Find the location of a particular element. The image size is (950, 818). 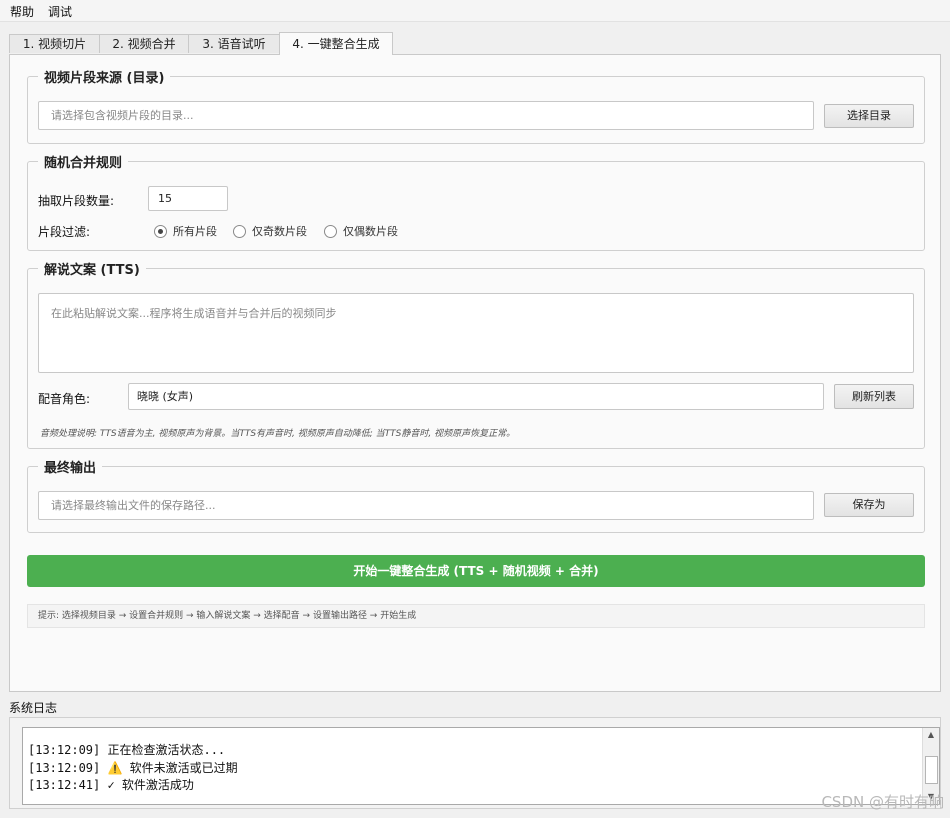

clip-filter-label: 片段过滤: is located at coordinates (64, 232).